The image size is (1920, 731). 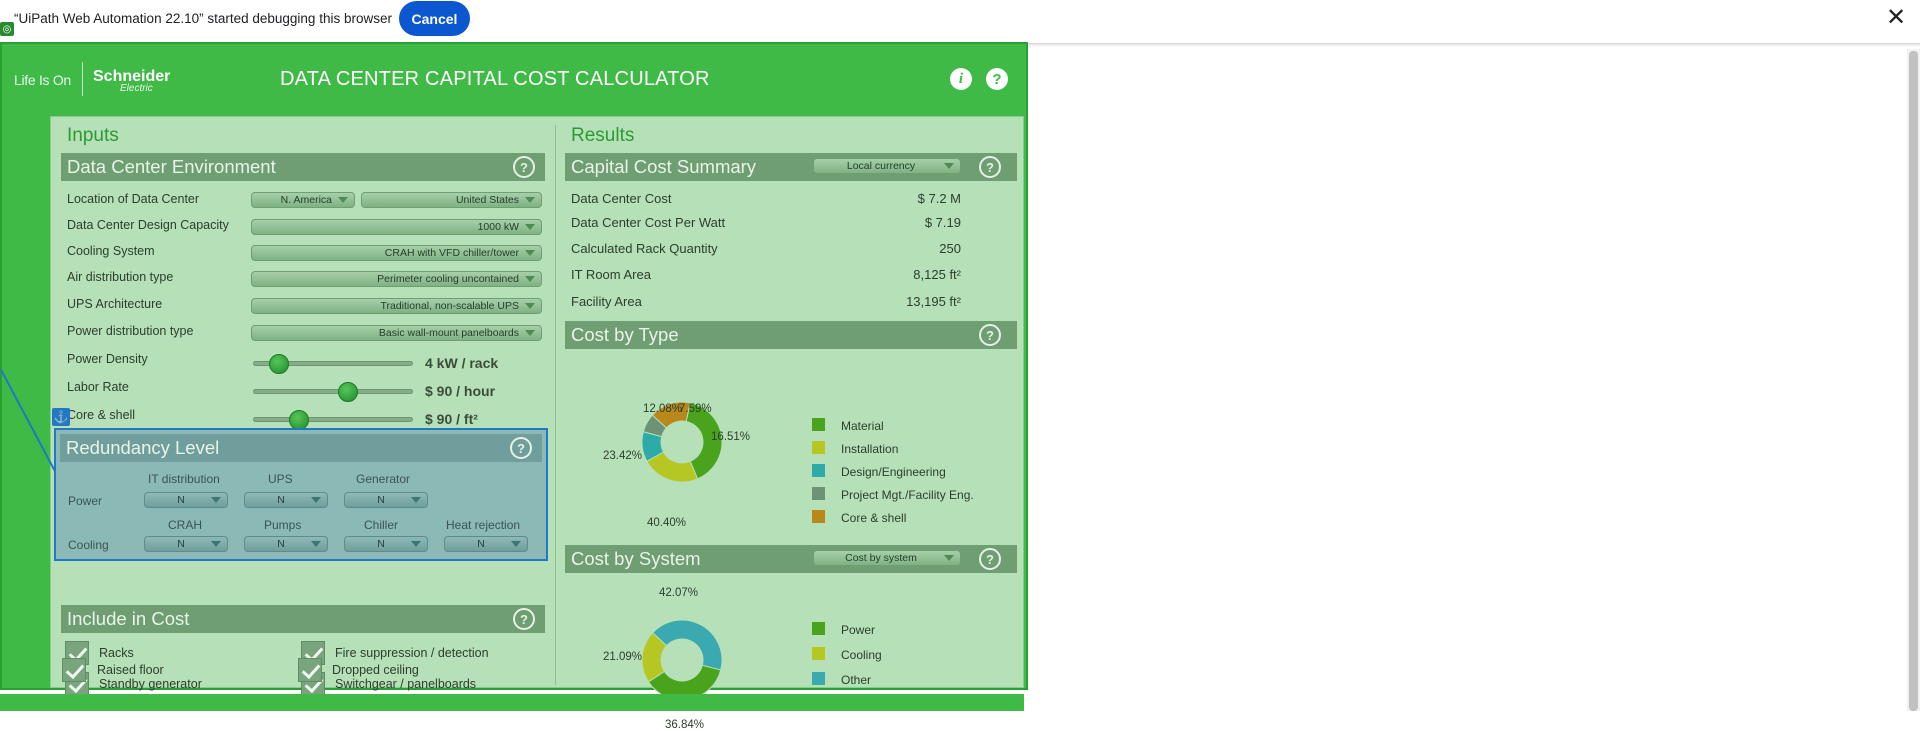 What do you see at coordinates (606, 301) in the screenshot?
I see `summary-label: Facility Area` at bounding box center [606, 301].